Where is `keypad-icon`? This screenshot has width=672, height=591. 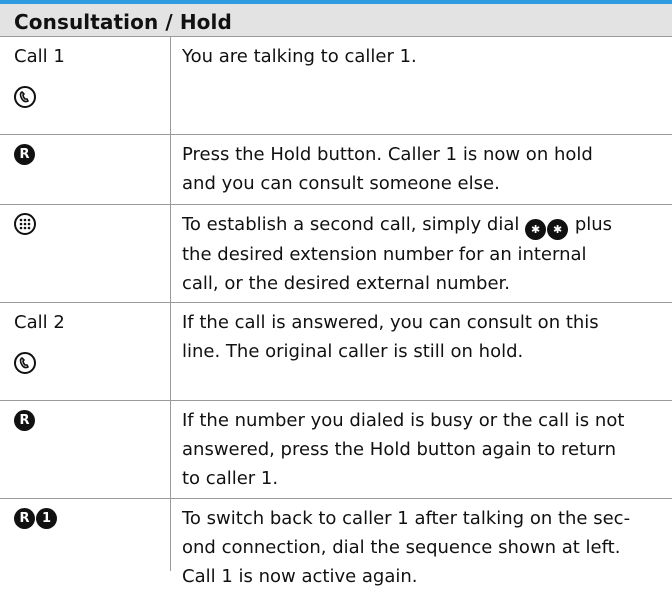
keypad-icon is located at coordinates (25, 224).